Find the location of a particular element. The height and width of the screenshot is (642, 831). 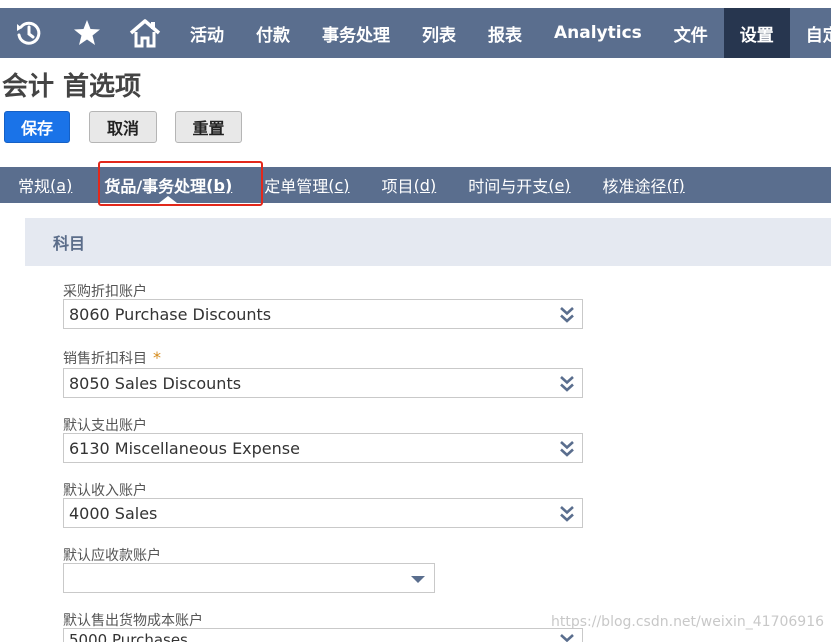

tab-projects: 项目 (d) is located at coordinates (409, 185).